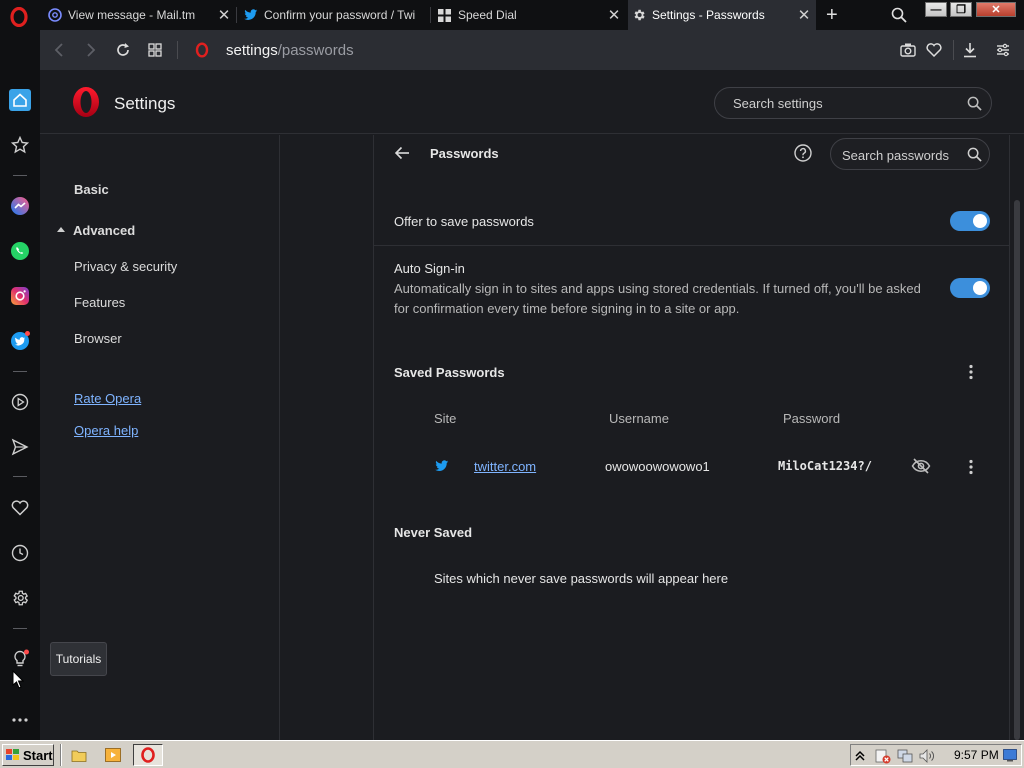  I want to click on restore-button: ❐, so click(961, 9).